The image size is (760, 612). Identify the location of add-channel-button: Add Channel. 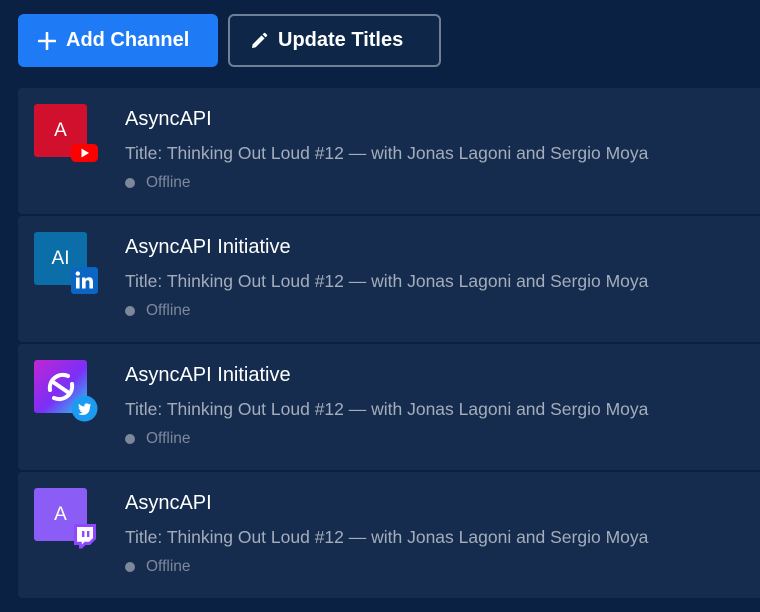
(118, 40).